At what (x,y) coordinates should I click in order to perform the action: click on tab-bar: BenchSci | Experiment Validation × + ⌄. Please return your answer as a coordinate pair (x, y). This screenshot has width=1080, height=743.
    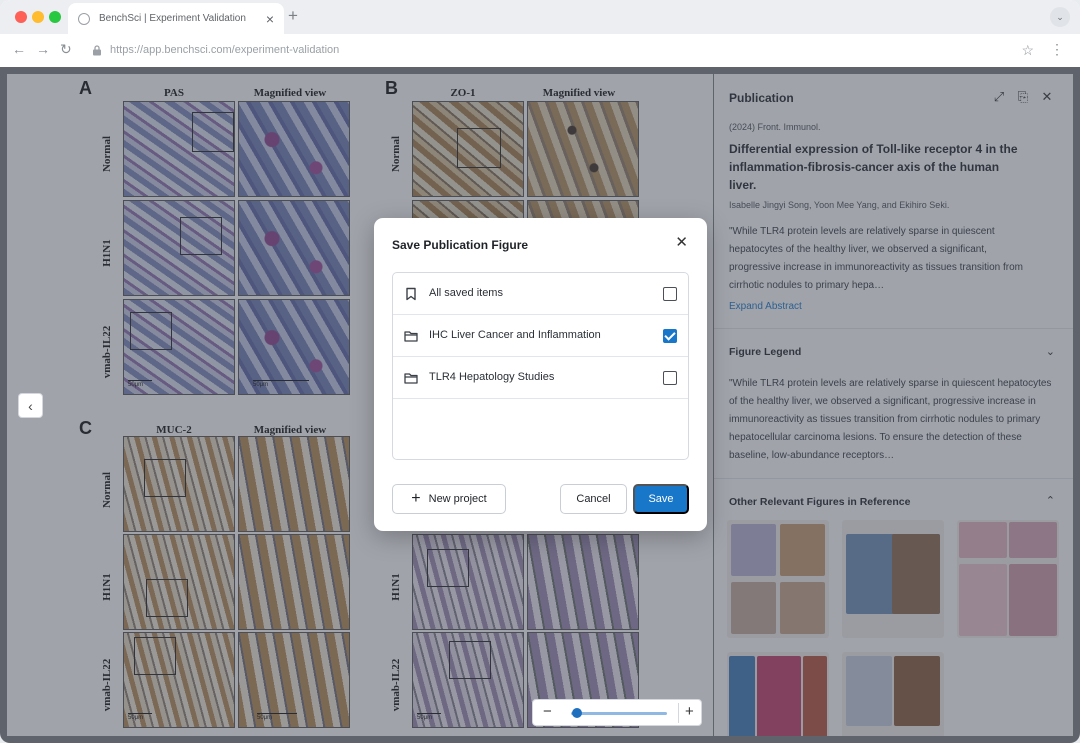
    Looking at the image, I should click on (540, 17).